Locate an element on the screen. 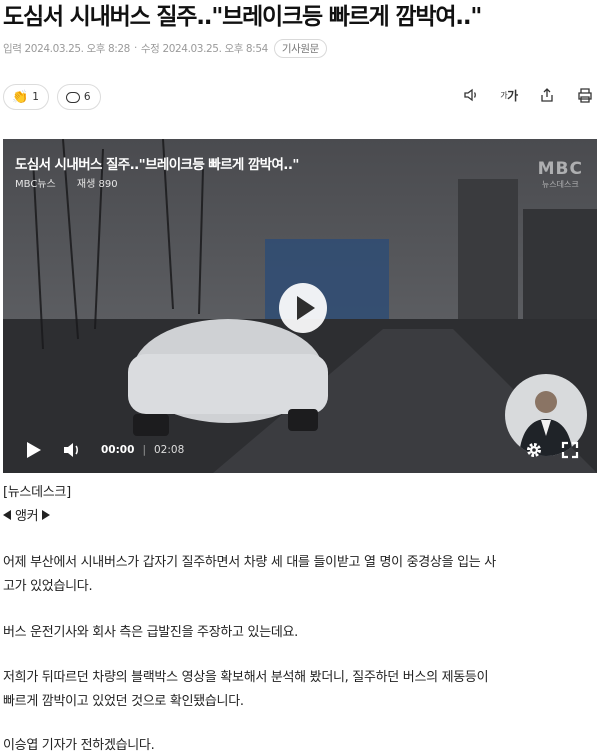 The height and width of the screenshot is (754, 600). video-controls: 00:00 | 02:08 is located at coordinates (300, 450).